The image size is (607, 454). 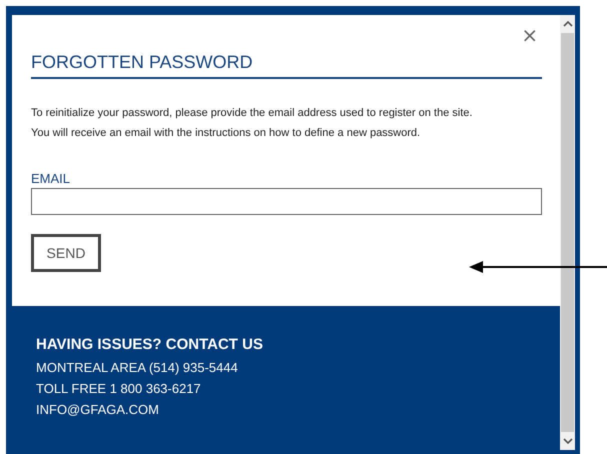 What do you see at coordinates (286, 65) in the screenshot?
I see `dialog-title: FORGOTTEN PASSWORD` at bounding box center [286, 65].